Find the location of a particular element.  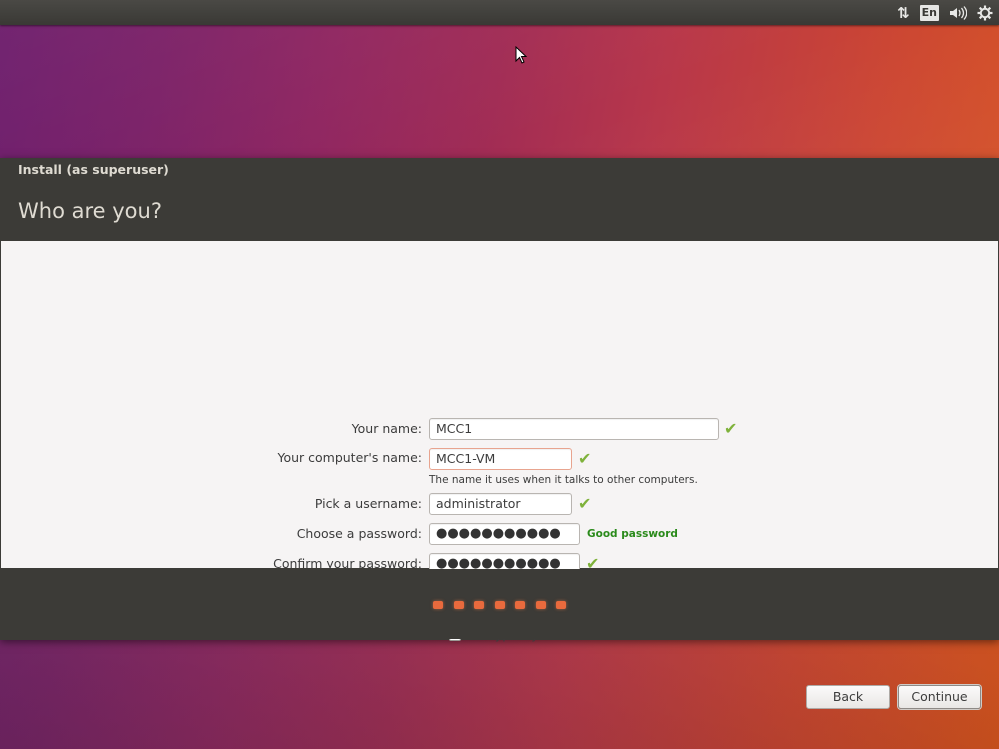

keyboard-layout-indicator: En is located at coordinates (929, 13).